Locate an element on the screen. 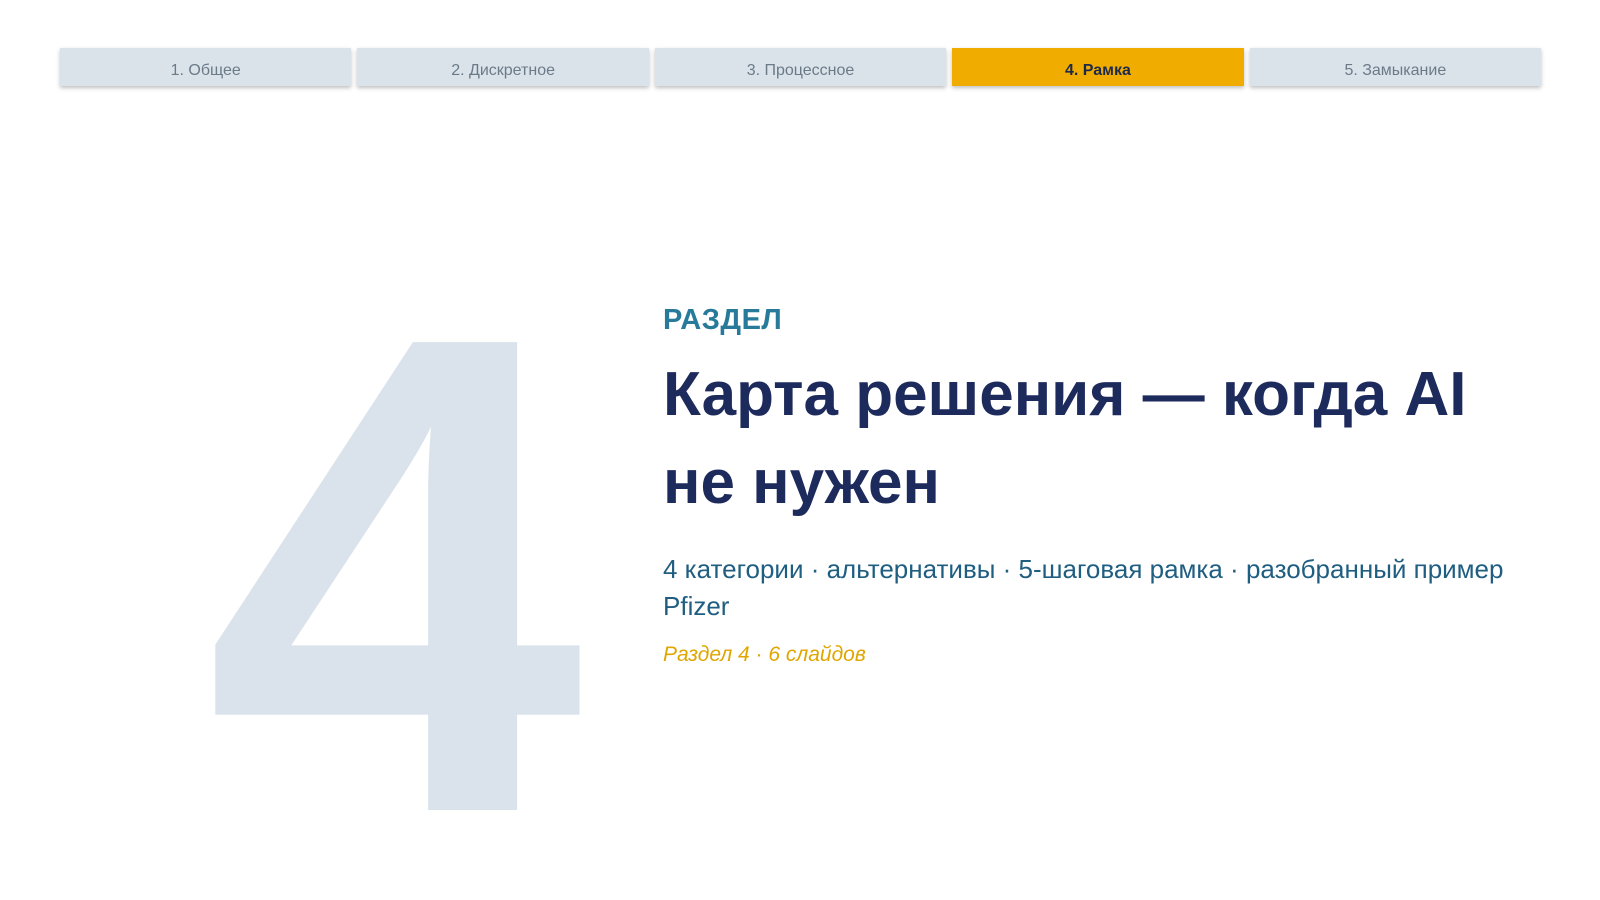 The image size is (1600, 900). nav-tab-general: 1. Общее is located at coordinates (206, 67).